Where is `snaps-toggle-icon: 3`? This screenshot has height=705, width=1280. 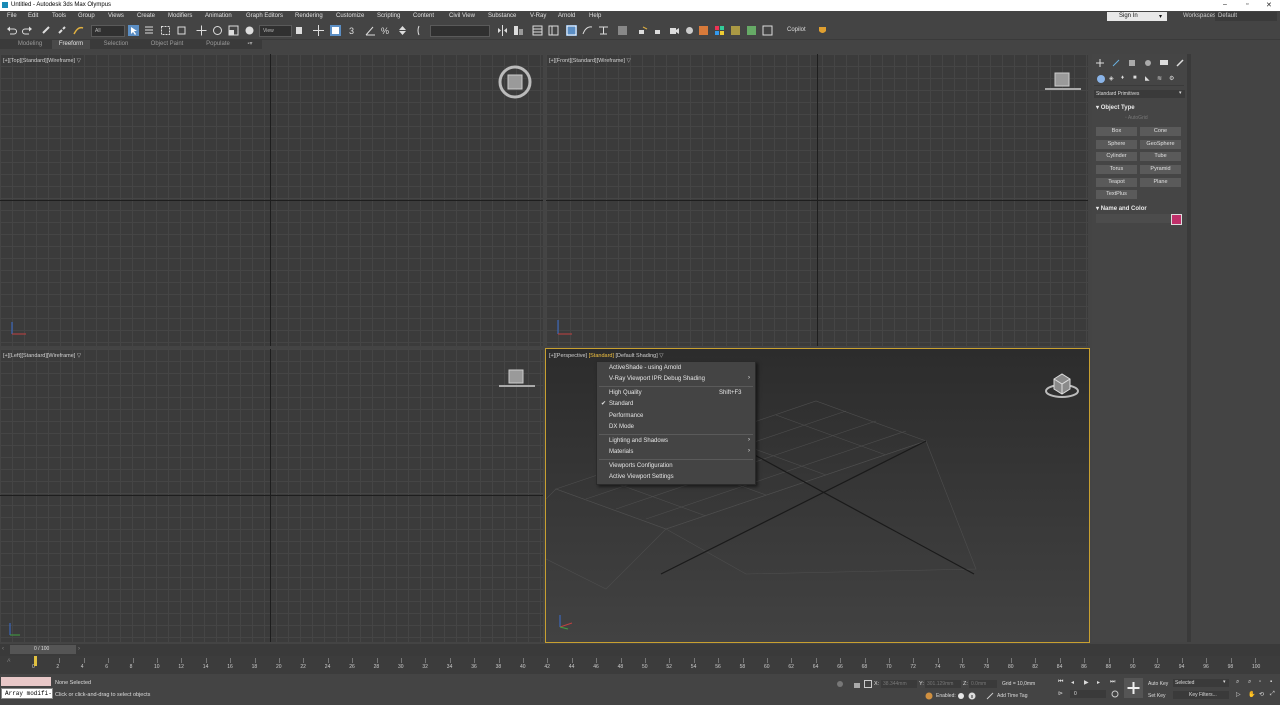 snaps-toggle-icon: 3 is located at coordinates (354, 30).